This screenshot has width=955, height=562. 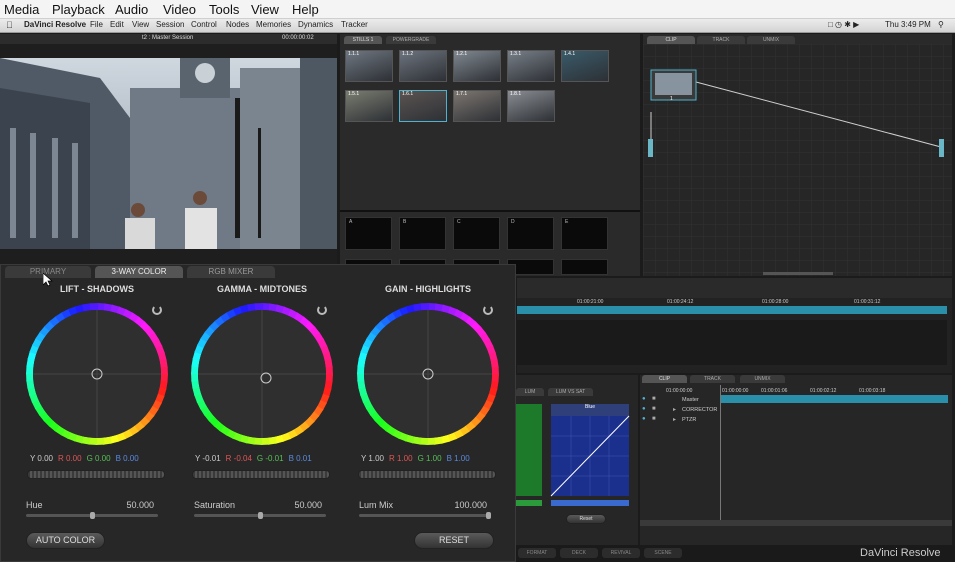 What do you see at coordinates (423, 66) in the screenshot?
I see `still-thumb: 1.1.2` at bounding box center [423, 66].